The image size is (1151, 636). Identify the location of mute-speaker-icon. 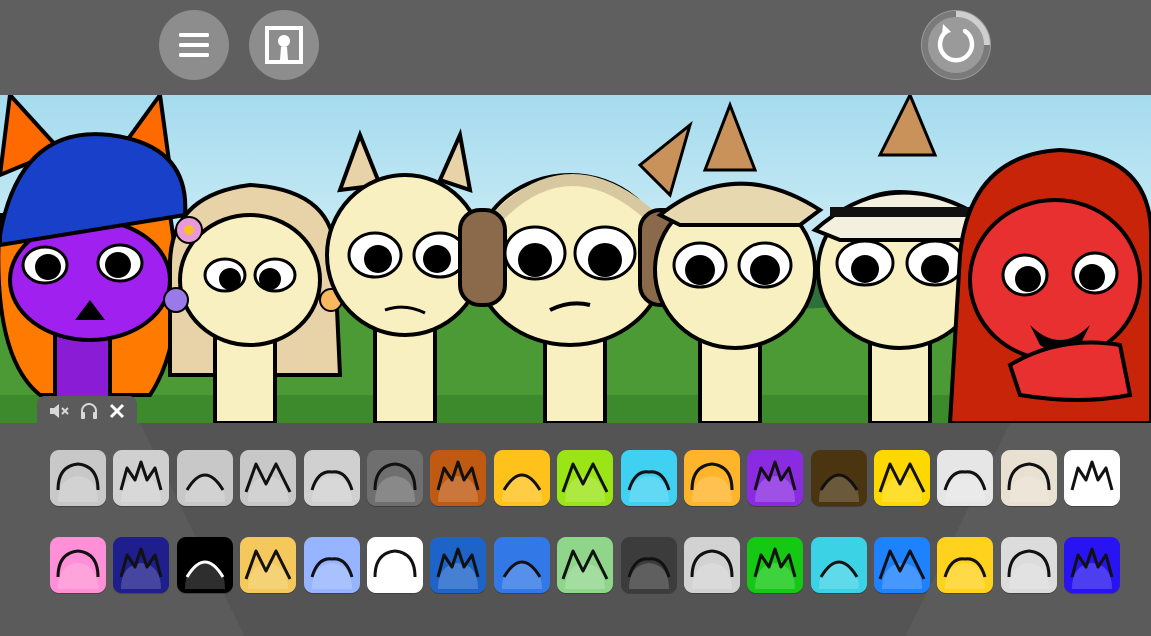
(59, 411).